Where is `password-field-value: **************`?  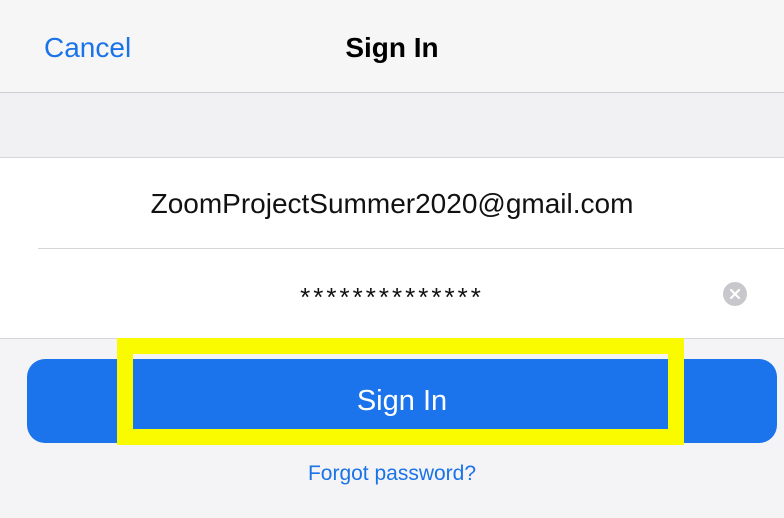 password-field-value: ************** is located at coordinates (392, 297).